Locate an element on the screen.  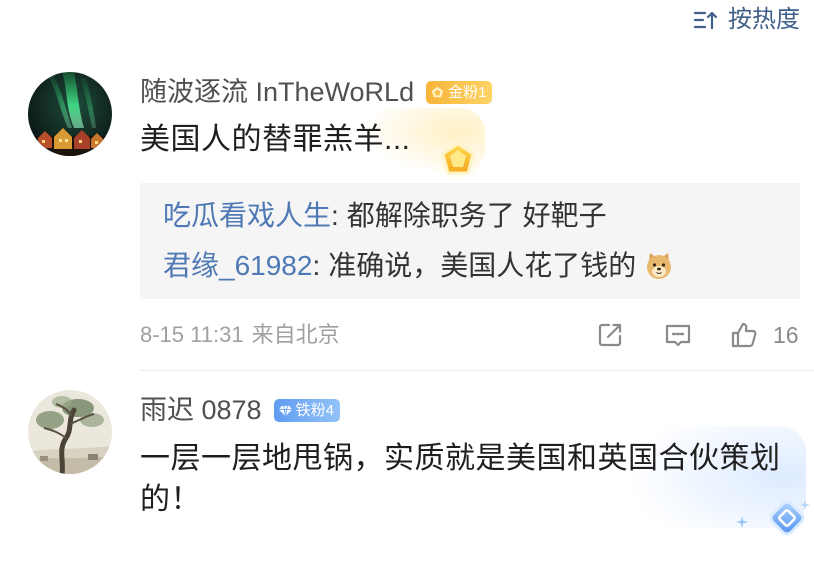
divider is located at coordinates (477, 370).